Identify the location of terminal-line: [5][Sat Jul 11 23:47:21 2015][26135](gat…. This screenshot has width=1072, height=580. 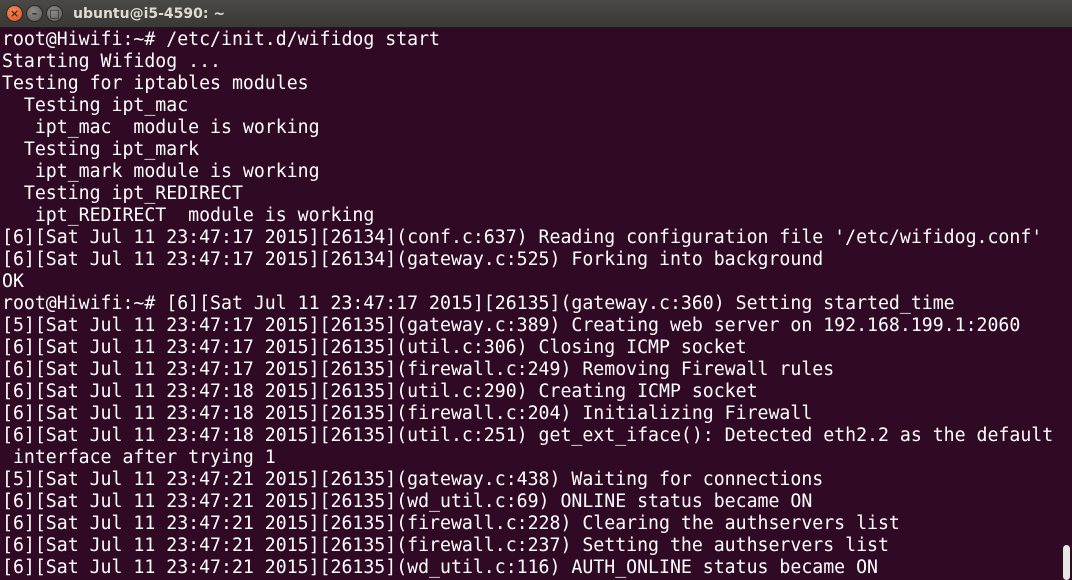
(413, 479).